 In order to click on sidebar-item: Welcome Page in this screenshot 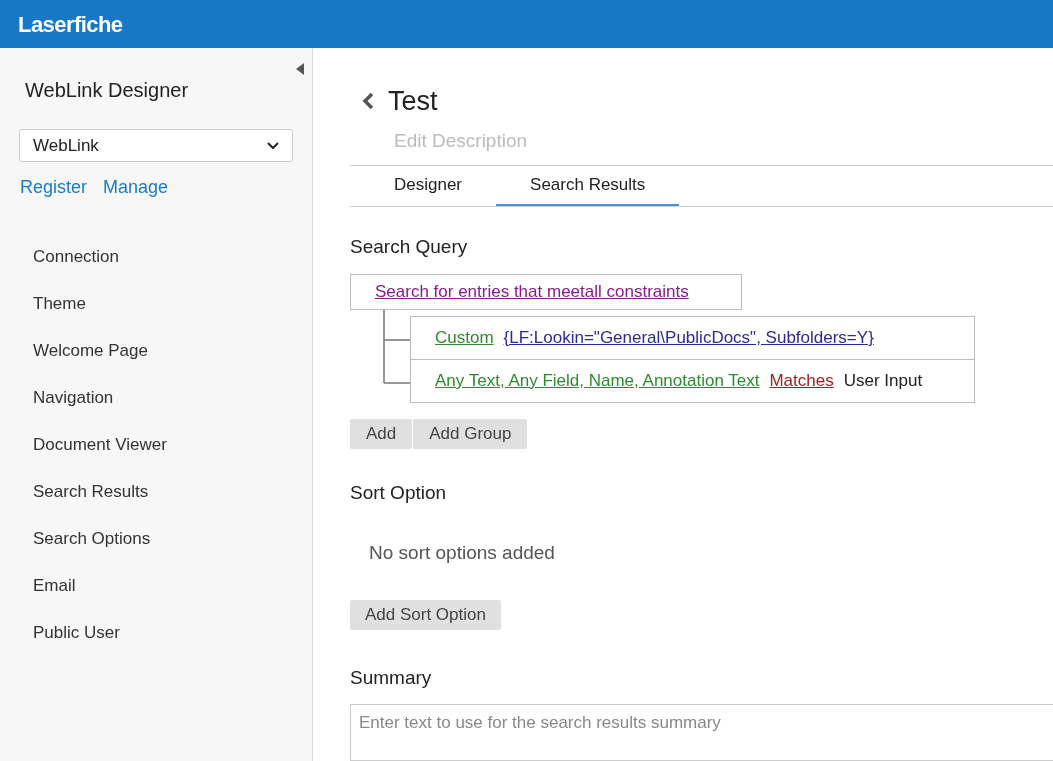, I will do `click(156, 350)`.